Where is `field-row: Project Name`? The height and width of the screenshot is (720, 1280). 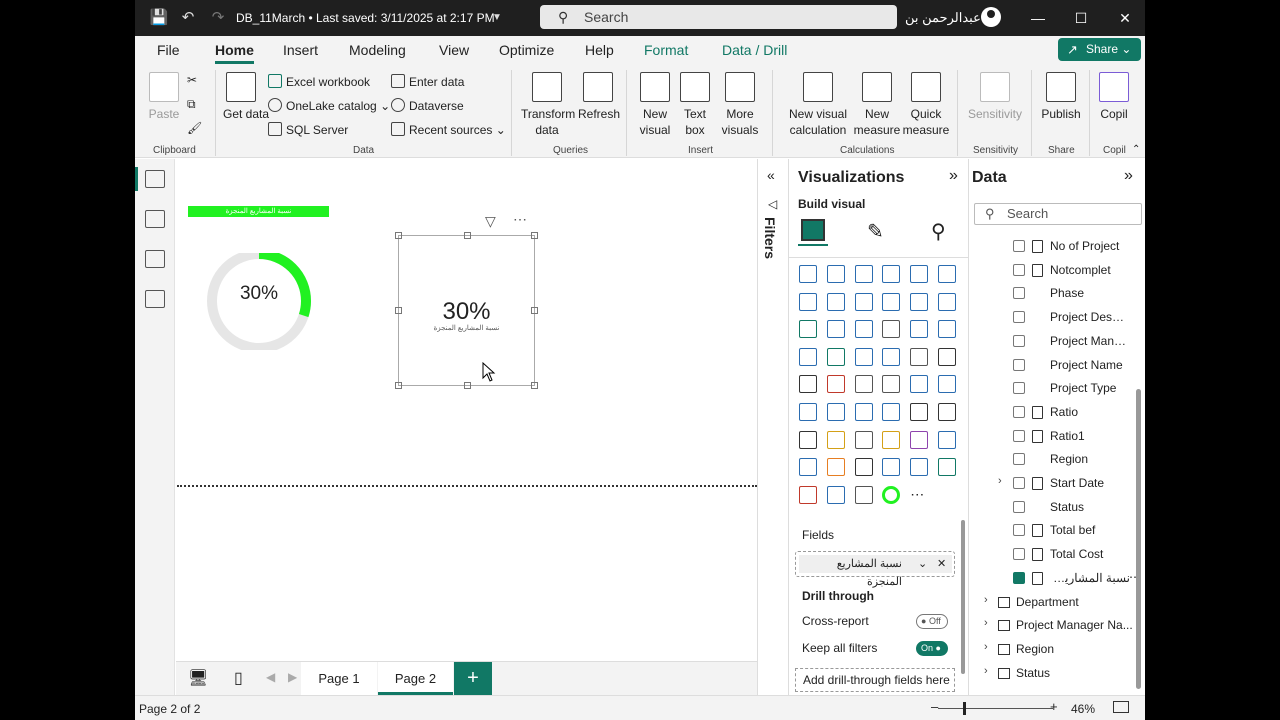
field-row: Project Name is located at coordinates (1057, 366).